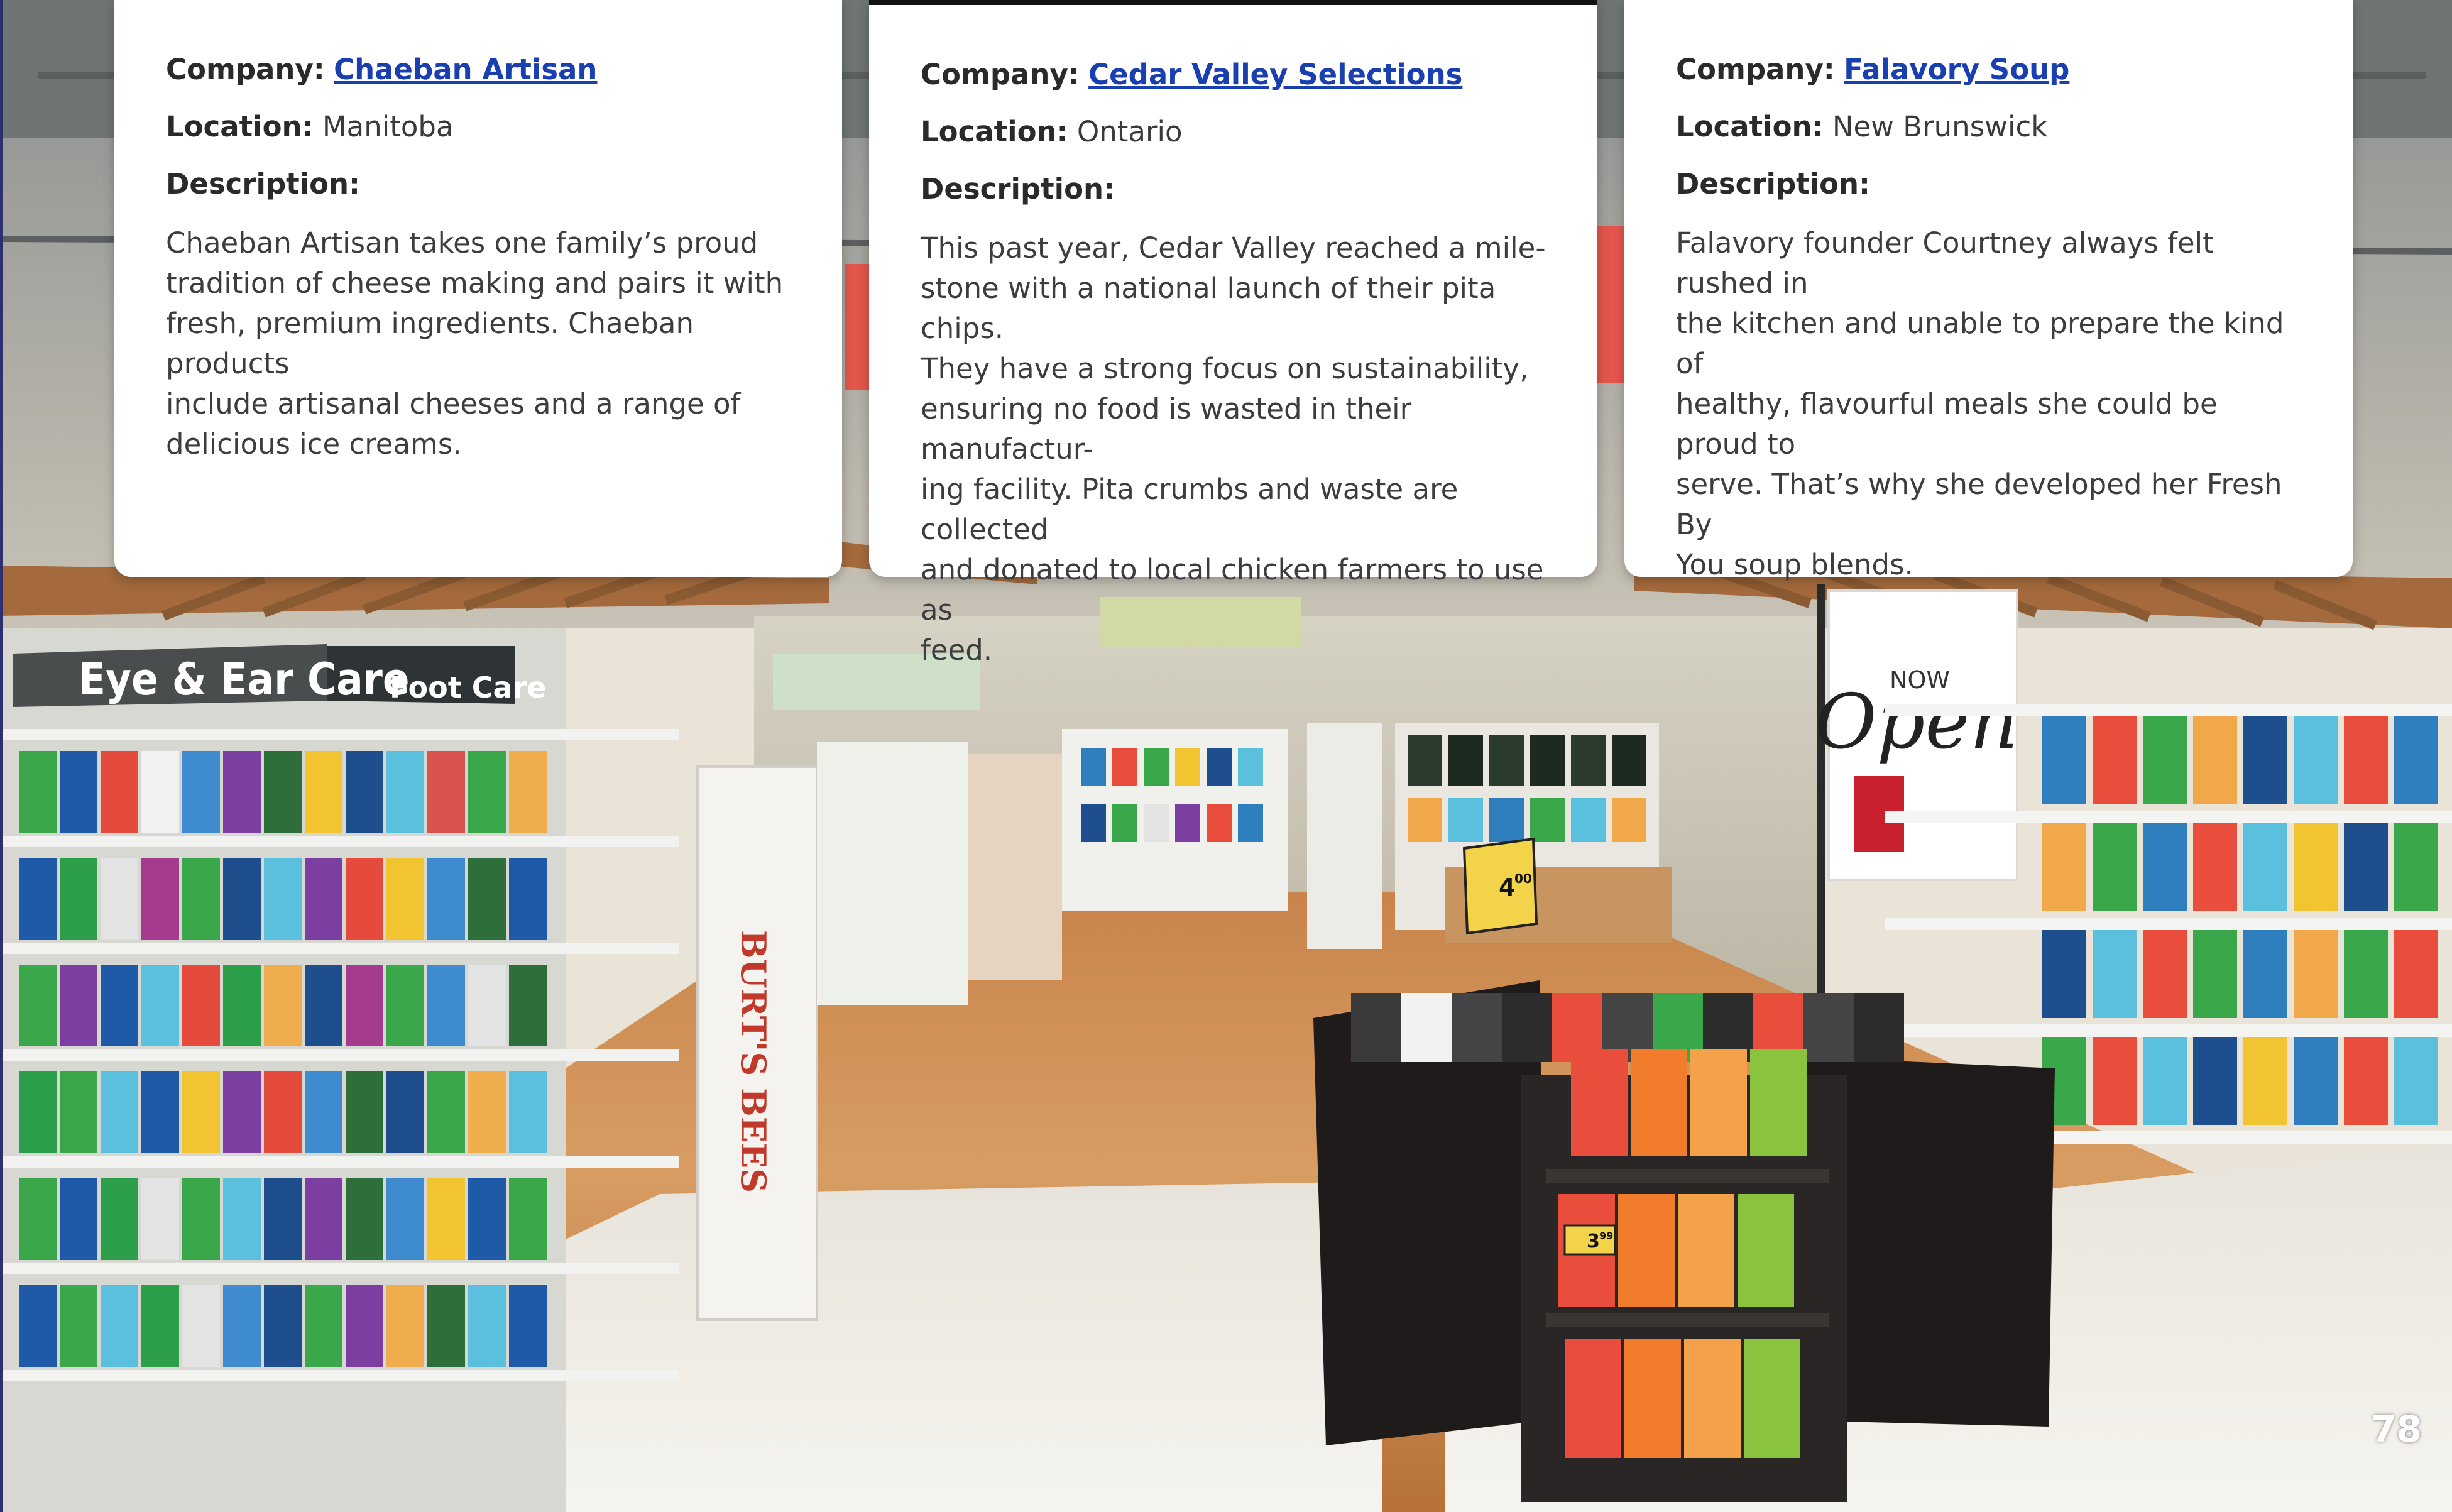  What do you see at coordinates (245, 679) in the screenshot?
I see `sign-eye-ear-care: Eye & Ear Care` at bounding box center [245, 679].